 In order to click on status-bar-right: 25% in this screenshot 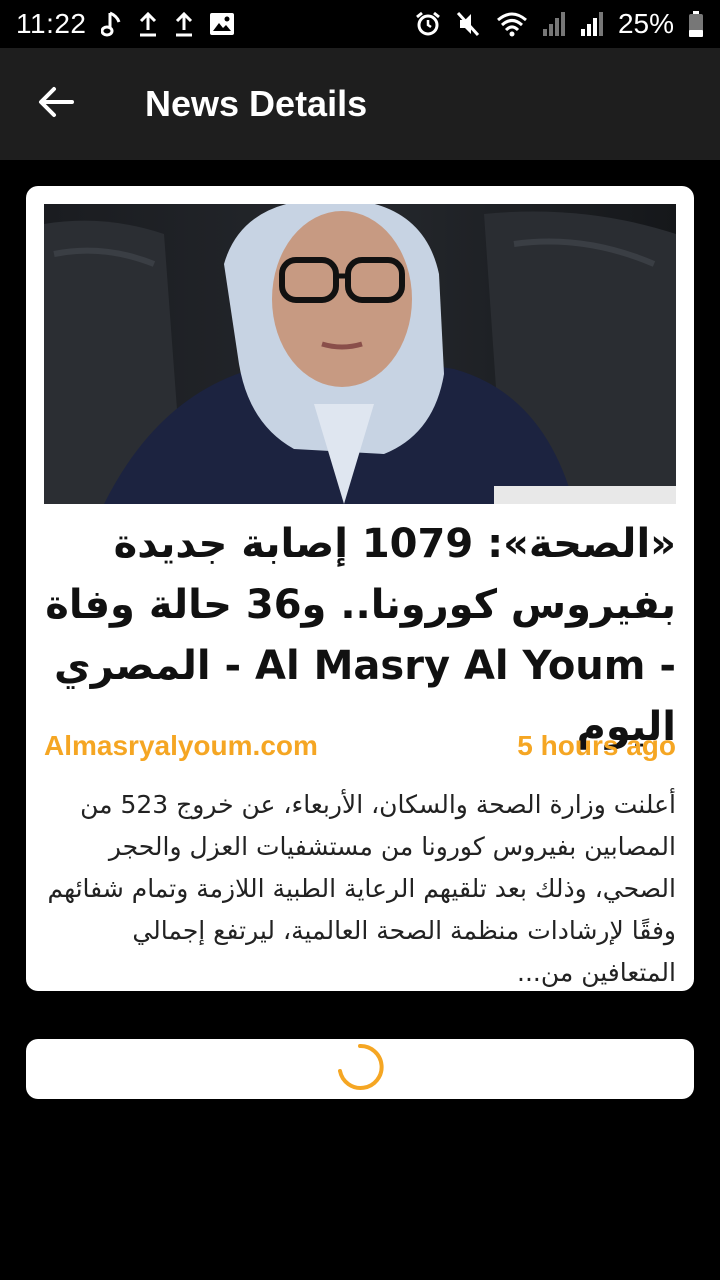, I will do `click(559, 24)`.